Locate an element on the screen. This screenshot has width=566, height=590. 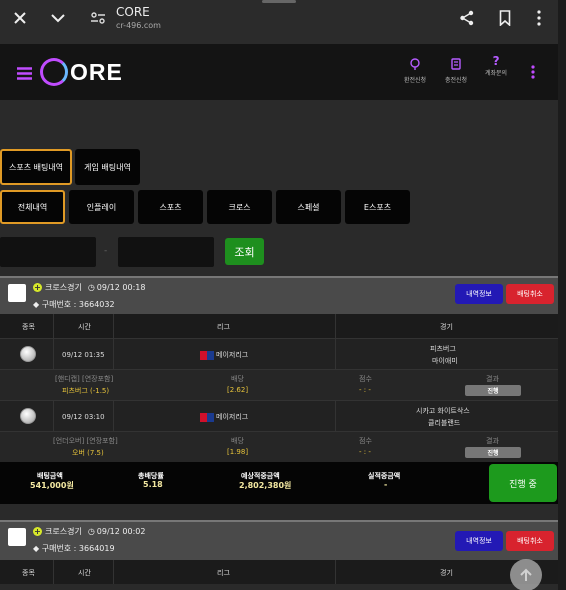
subtab-special: 스페셜 is located at coordinates (308, 207).